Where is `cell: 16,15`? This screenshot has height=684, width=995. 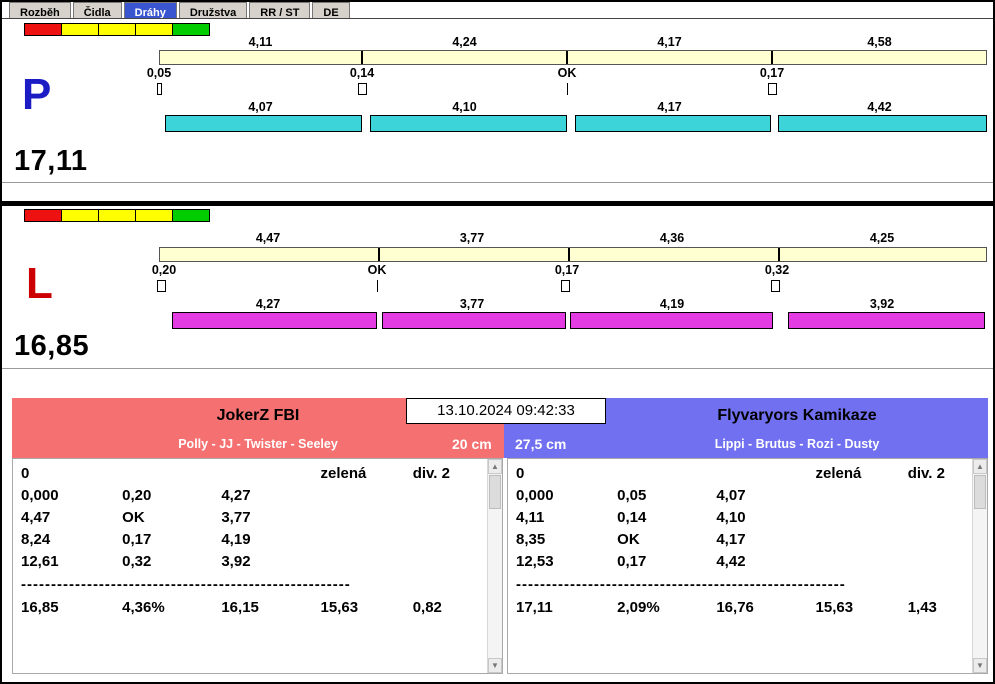
cell: 16,15 is located at coordinates (240, 607).